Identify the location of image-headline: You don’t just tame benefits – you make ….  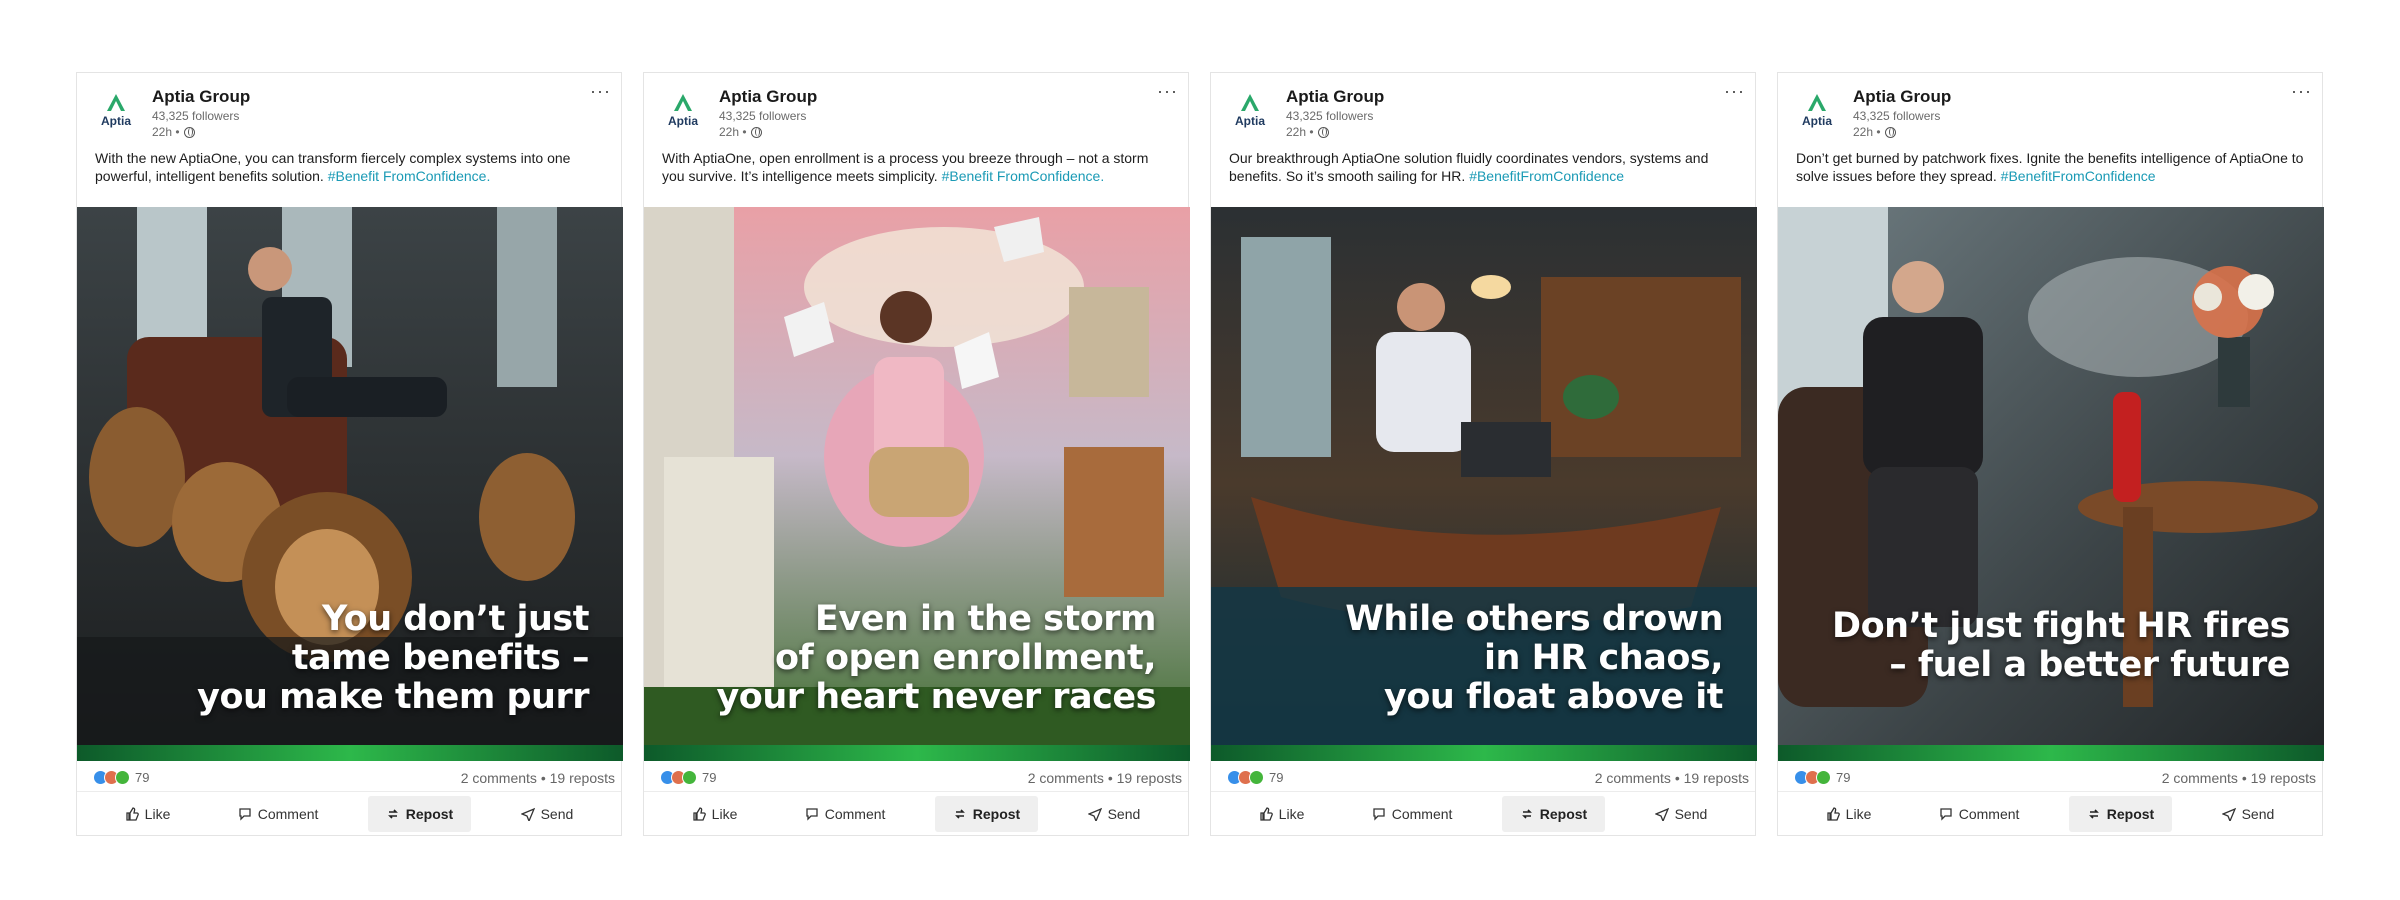
(393, 658).